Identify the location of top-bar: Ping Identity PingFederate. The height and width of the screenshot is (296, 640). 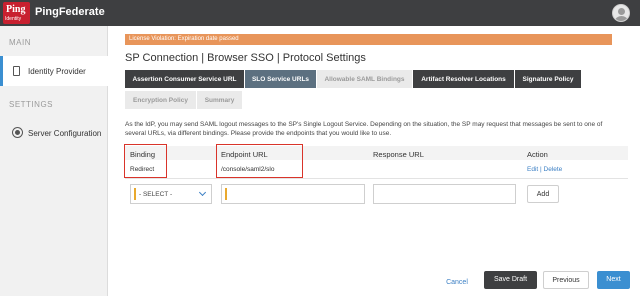
(320, 13).